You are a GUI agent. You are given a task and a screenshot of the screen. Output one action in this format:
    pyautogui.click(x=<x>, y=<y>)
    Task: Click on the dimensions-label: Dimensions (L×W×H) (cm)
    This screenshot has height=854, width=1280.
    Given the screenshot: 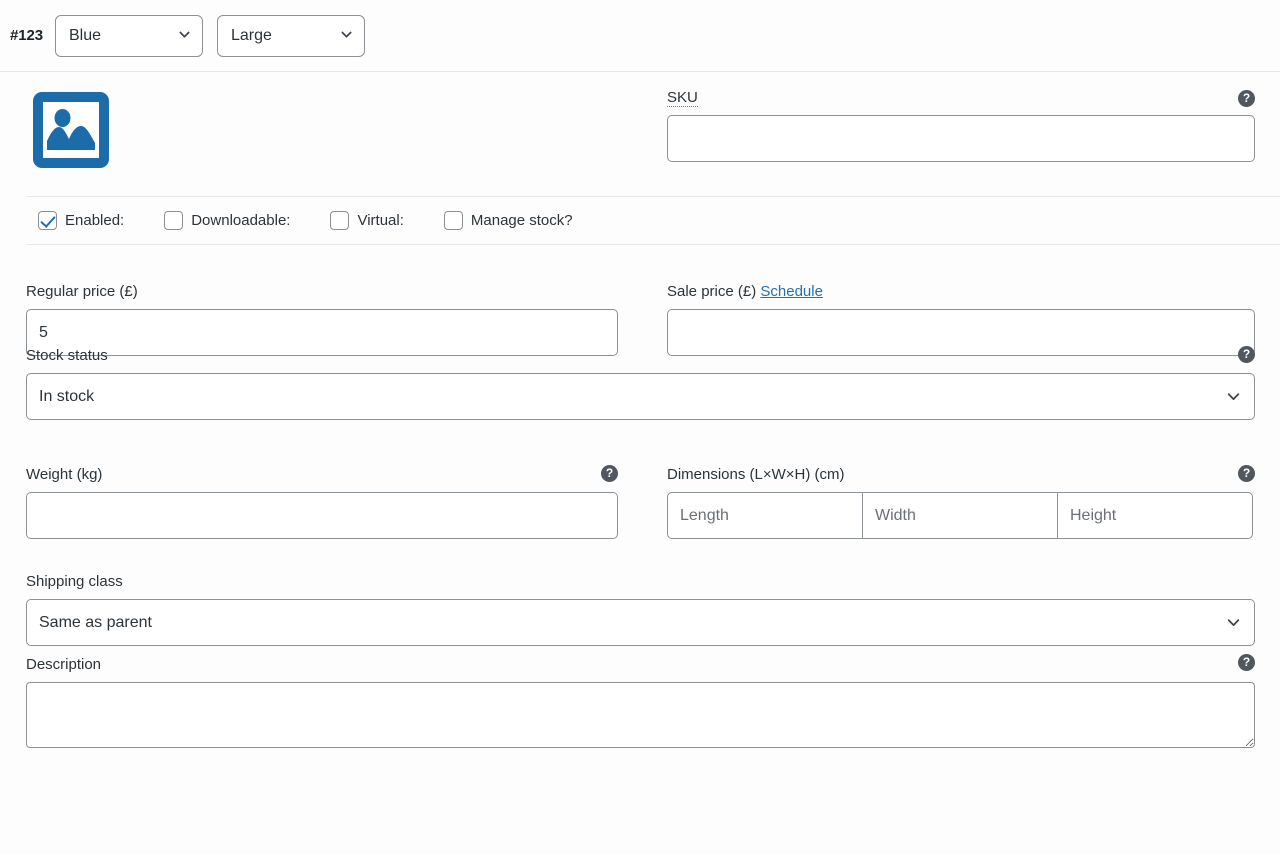 What is the action you would take?
    pyautogui.click(x=756, y=474)
    